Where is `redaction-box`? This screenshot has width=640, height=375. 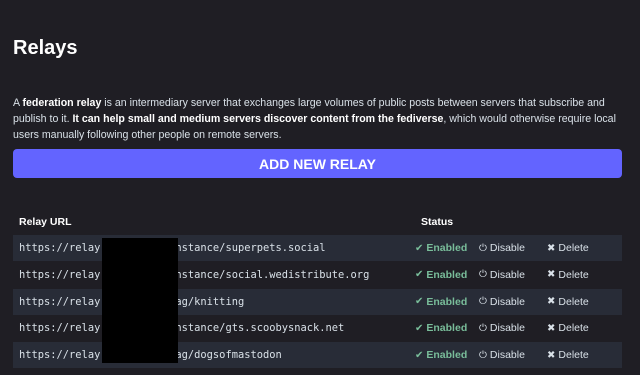
redaction-box is located at coordinates (140, 300).